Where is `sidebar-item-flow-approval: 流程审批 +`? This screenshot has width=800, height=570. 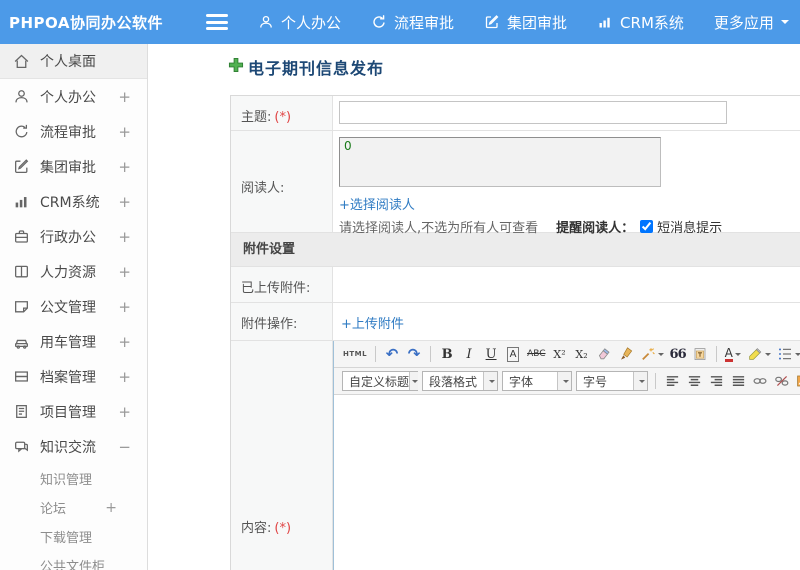
sidebar-item-flow-approval: 流程审批 + is located at coordinates (73, 131).